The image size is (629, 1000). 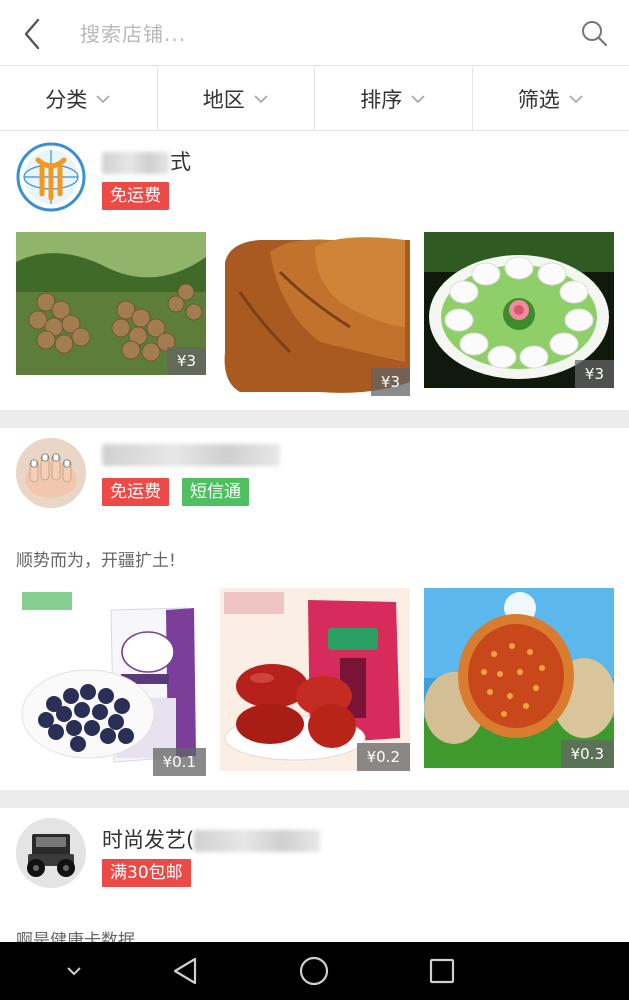 I want to click on tag-sms: 短信通, so click(x=215, y=492).